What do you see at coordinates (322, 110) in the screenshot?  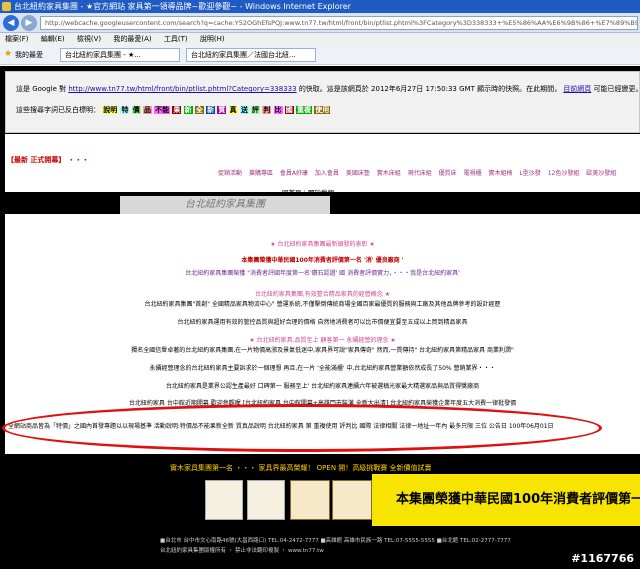 I see `term-highlight: 使用` at bounding box center [322, 110].